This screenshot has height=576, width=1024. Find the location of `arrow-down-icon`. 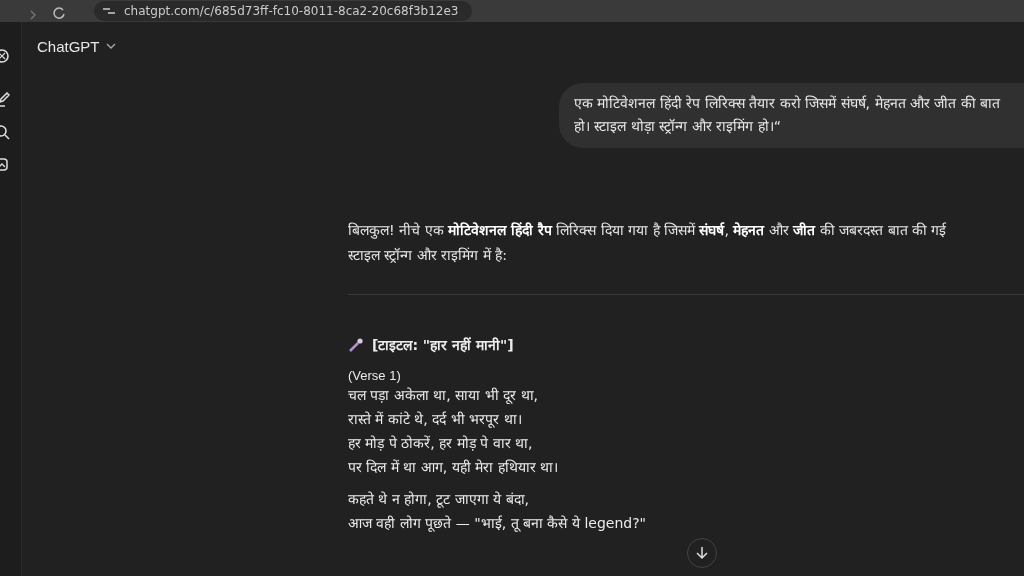

arrow-down-icon is located at coordinates (702, 553).